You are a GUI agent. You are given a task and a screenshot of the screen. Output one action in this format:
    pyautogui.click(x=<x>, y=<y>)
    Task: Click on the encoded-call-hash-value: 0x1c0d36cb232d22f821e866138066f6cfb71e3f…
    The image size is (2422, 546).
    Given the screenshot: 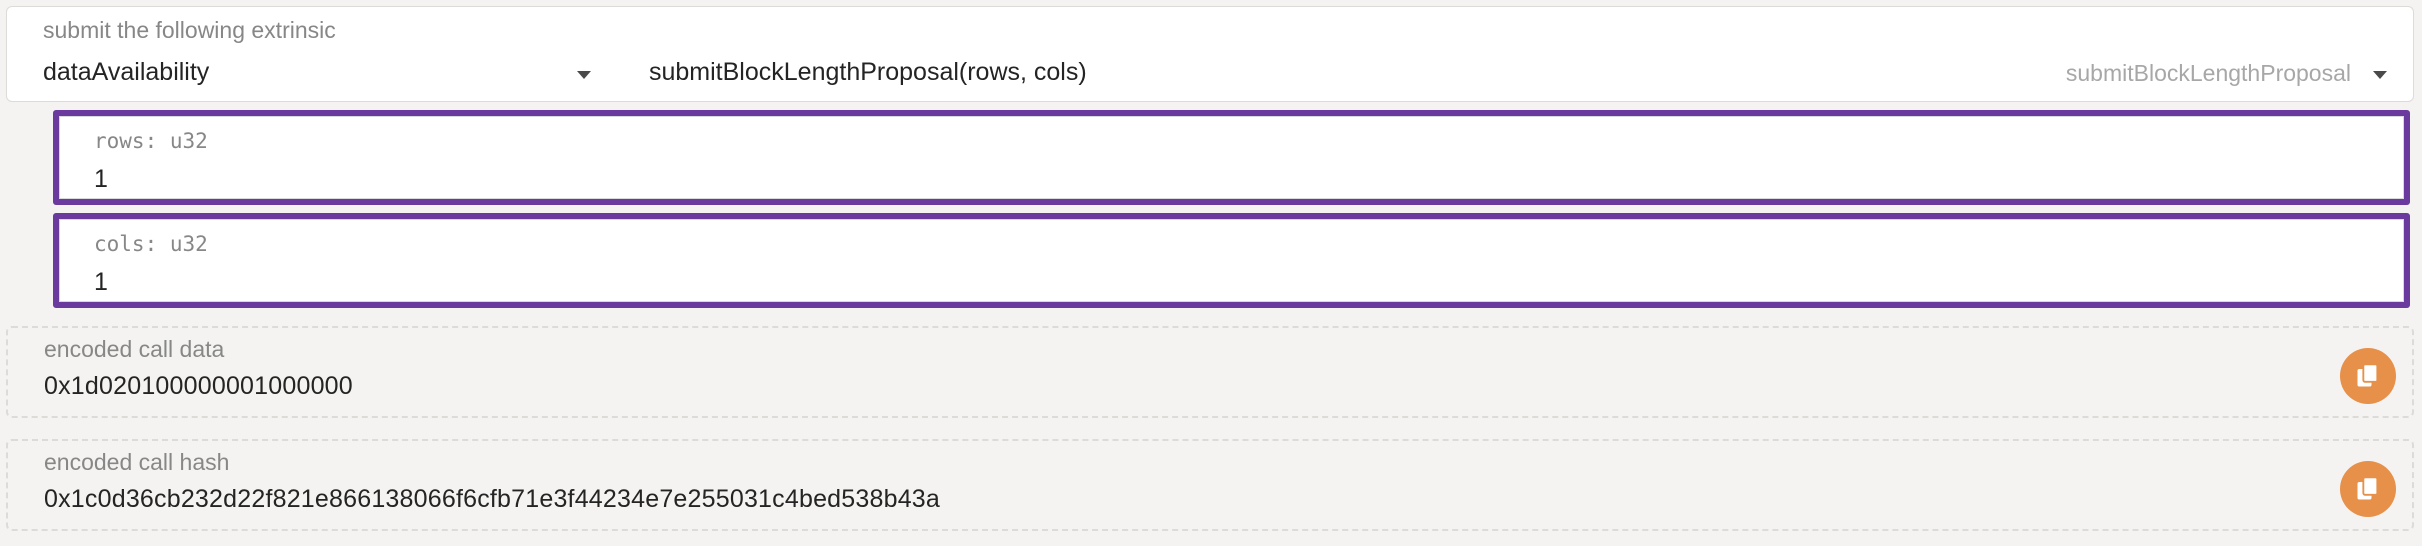 What is the action you would take?
    pyautogui.click(x=492, y=499)
    